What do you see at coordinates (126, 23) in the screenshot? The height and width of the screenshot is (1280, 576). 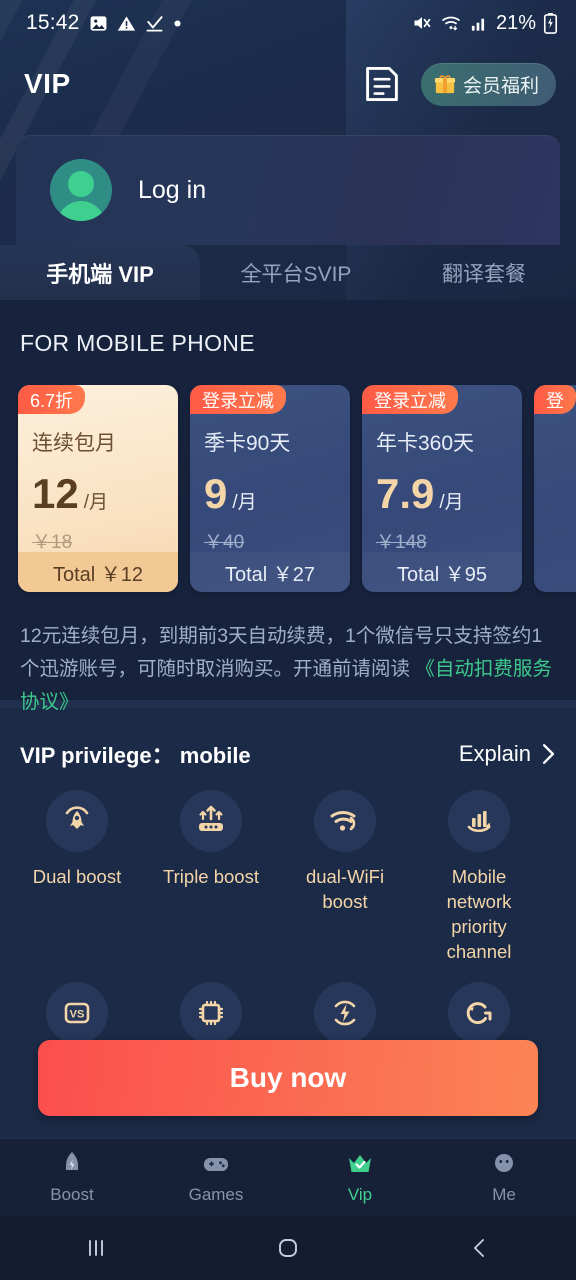 I see `warning-icon` at bounding box center [126, 23].